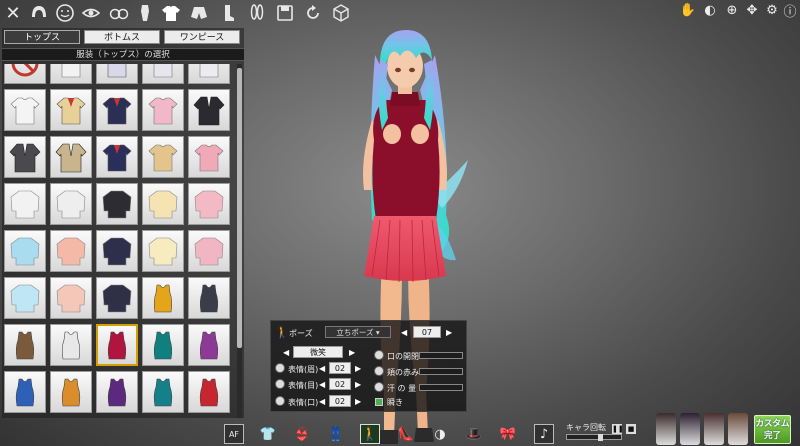  Describe the element at coordinates (772, 10) in the screenshot. I see `settings-icon: ⚙` at that location.